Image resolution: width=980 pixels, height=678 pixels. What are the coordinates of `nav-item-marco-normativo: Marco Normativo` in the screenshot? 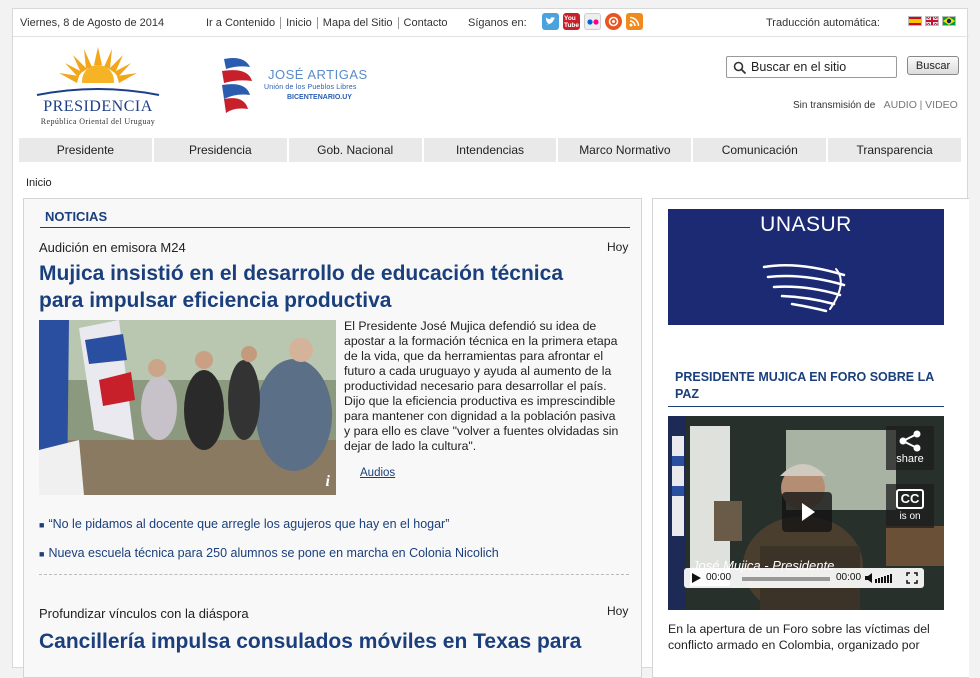 It's located at (625, 150).